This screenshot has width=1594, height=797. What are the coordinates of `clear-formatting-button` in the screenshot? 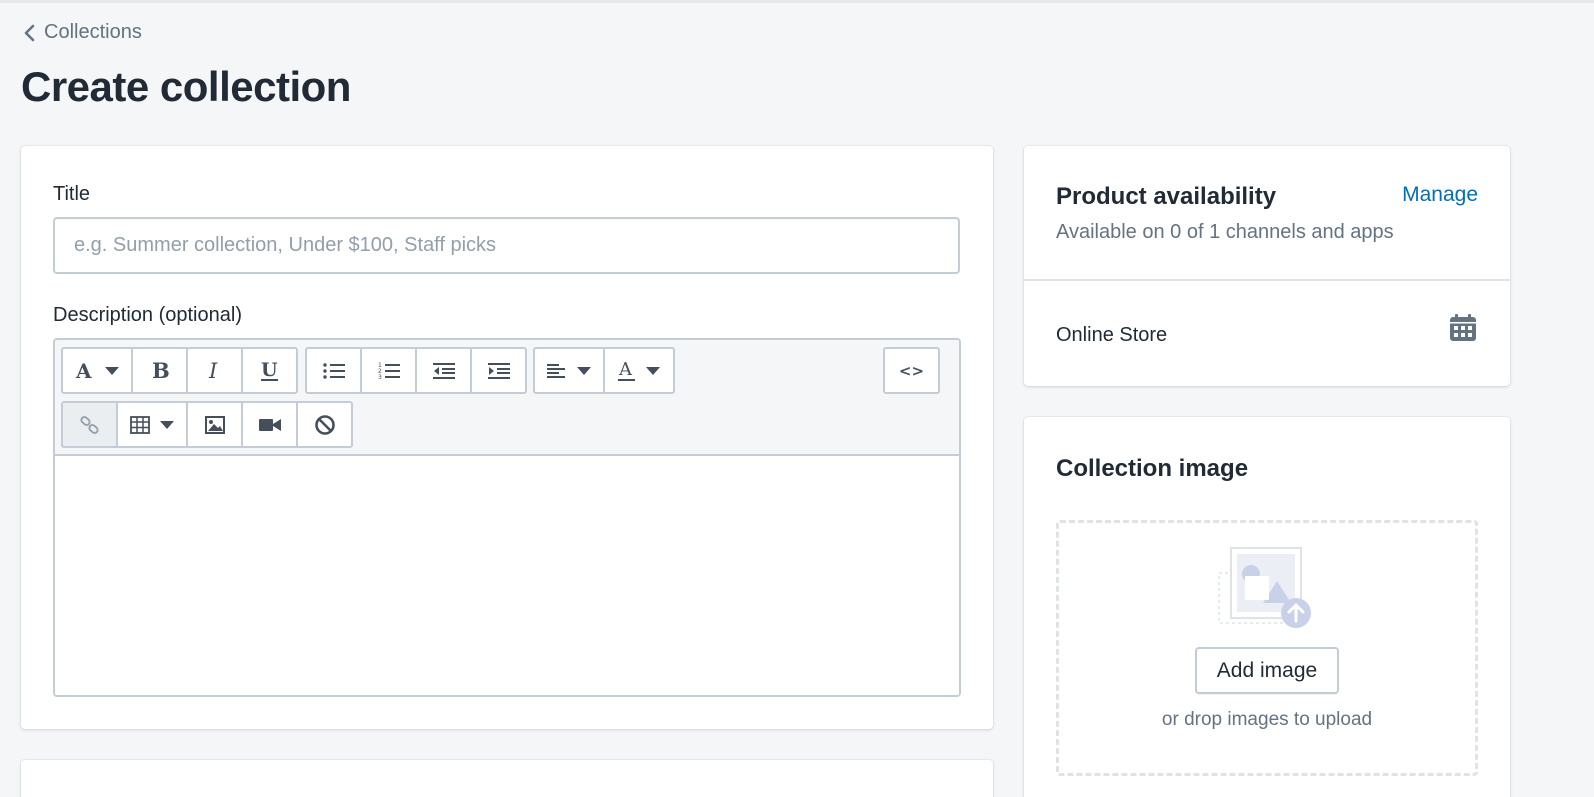 It's located at (324, 424).